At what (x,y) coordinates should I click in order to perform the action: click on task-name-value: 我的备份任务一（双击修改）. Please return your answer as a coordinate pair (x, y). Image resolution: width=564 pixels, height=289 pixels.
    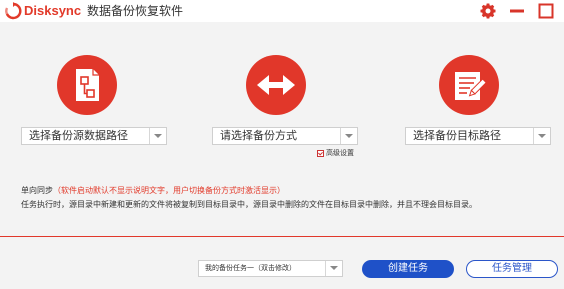
    Looking at the image, I should click on (250, 268).